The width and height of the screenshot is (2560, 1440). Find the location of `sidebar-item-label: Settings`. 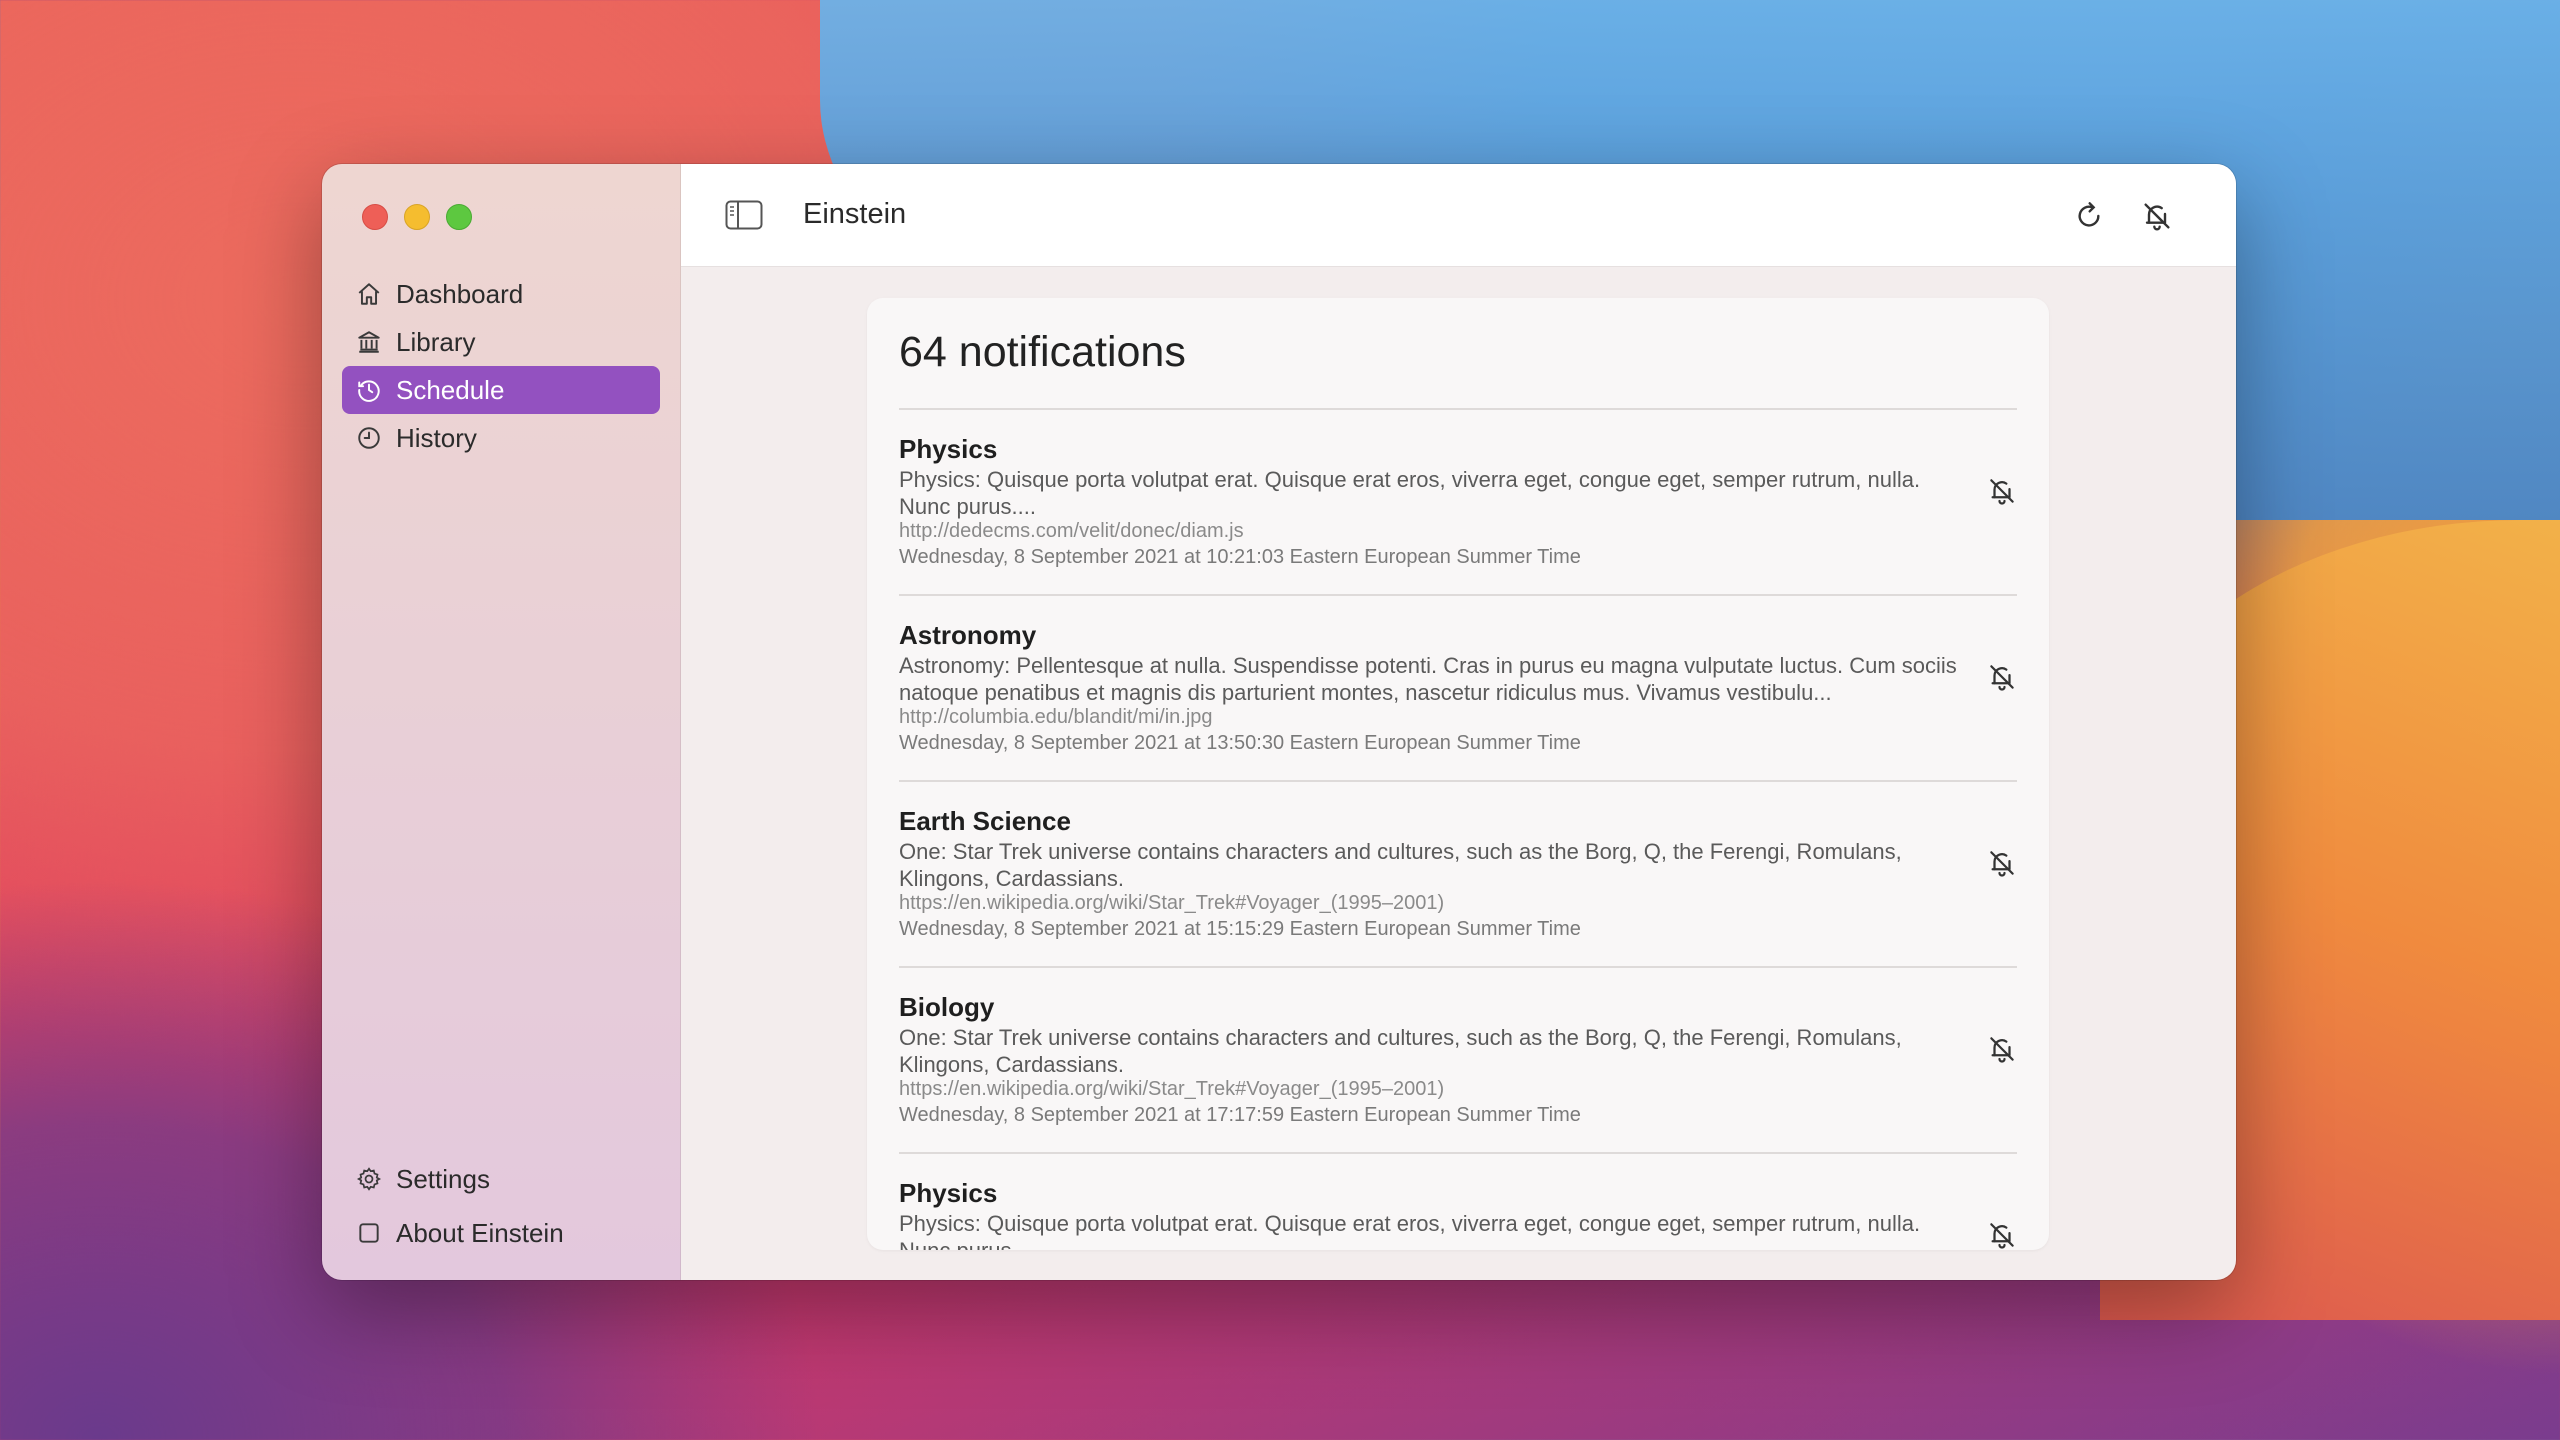

sidebar-item-label: Settings is located at coordinates (443, 1178).